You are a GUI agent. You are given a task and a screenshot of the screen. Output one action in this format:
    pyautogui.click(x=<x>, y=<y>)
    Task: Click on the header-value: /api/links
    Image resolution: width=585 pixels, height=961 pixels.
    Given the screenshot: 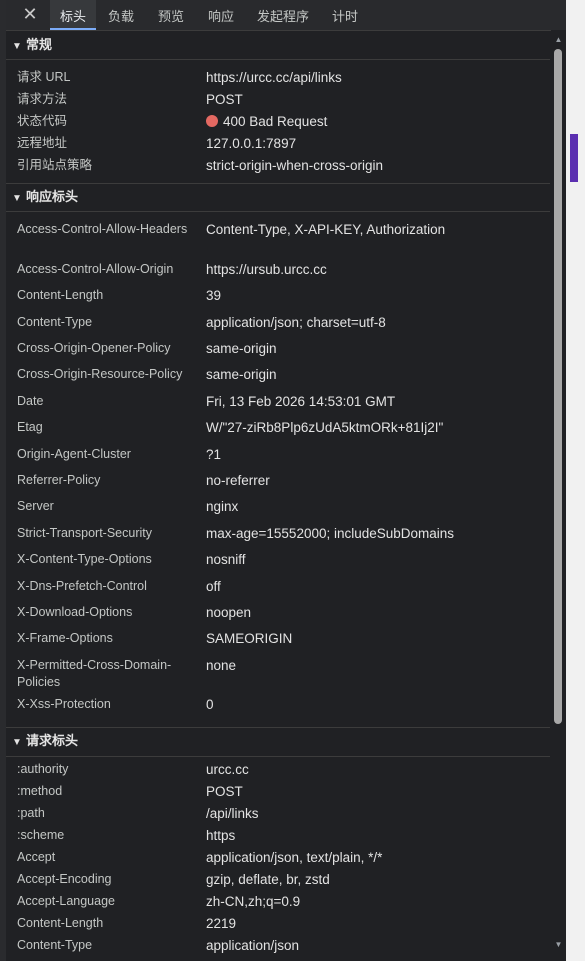 What is the action you would take?
    pyautogui.click(x=232, y=813)
    